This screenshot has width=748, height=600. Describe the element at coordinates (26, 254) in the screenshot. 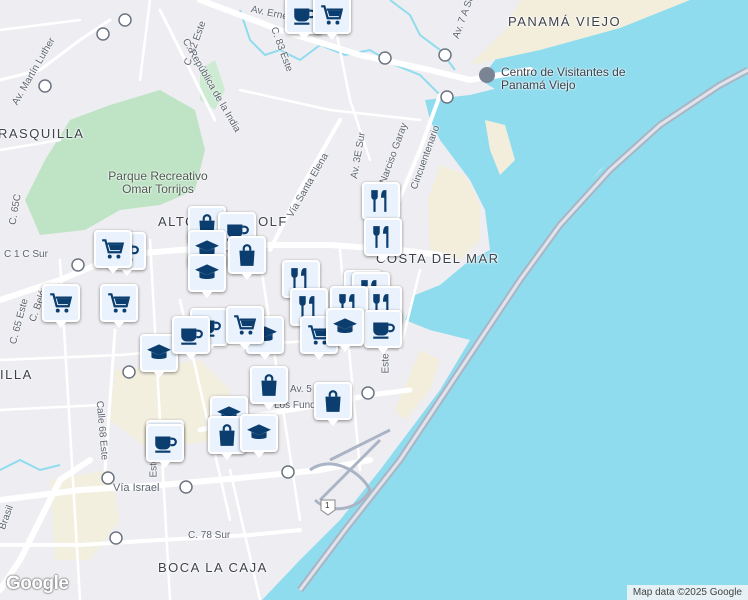

I see `street-label: C 1 C Sur` at that location.